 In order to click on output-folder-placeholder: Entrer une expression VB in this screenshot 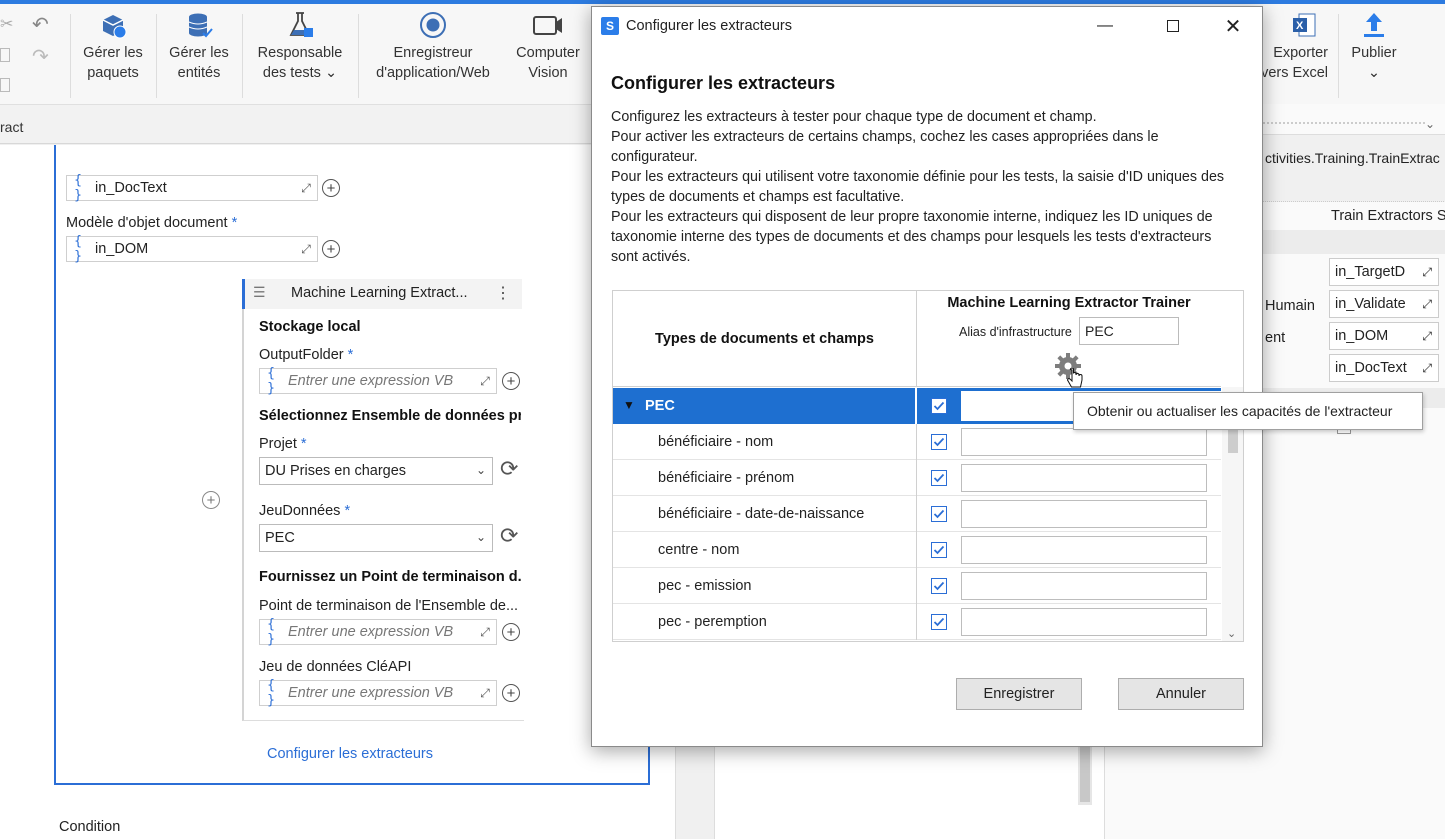, I will do `click(371, 381)`.